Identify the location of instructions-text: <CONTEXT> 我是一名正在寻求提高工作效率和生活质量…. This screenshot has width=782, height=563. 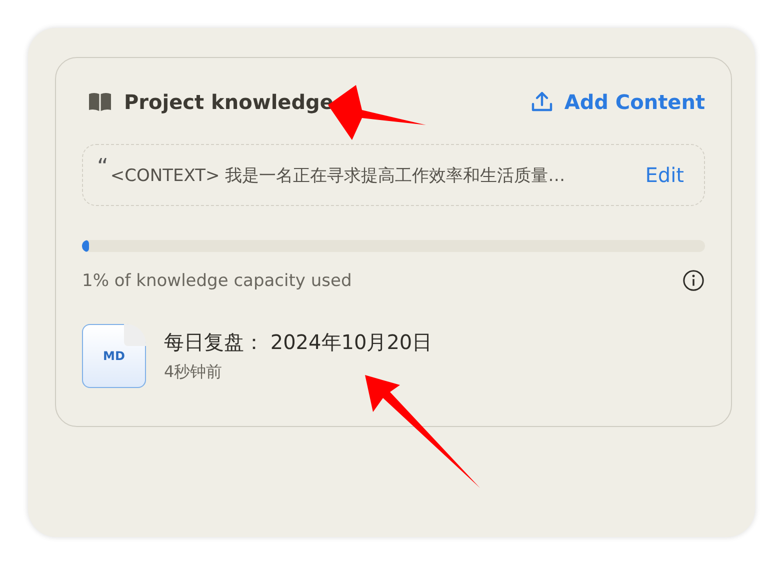
(338, 175).